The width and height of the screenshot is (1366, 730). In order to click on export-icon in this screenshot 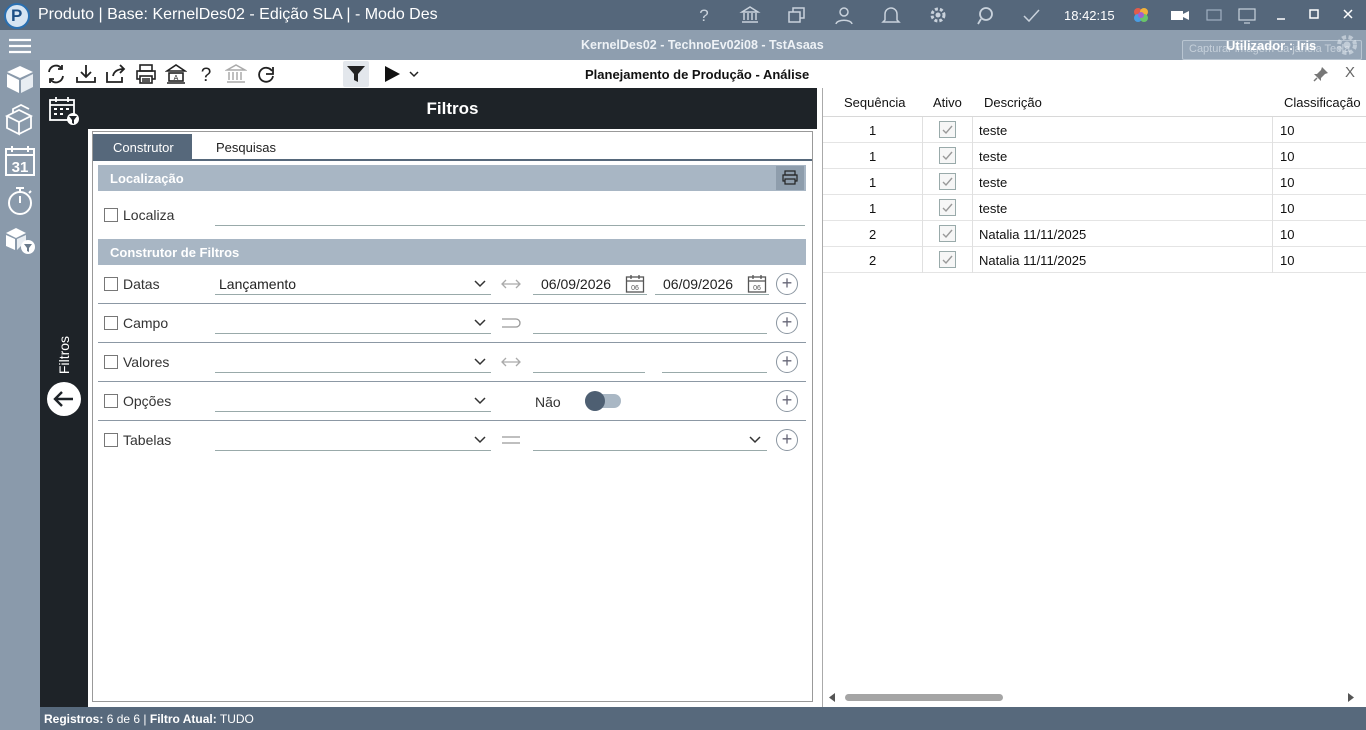, I will do `click(116, 74)`.